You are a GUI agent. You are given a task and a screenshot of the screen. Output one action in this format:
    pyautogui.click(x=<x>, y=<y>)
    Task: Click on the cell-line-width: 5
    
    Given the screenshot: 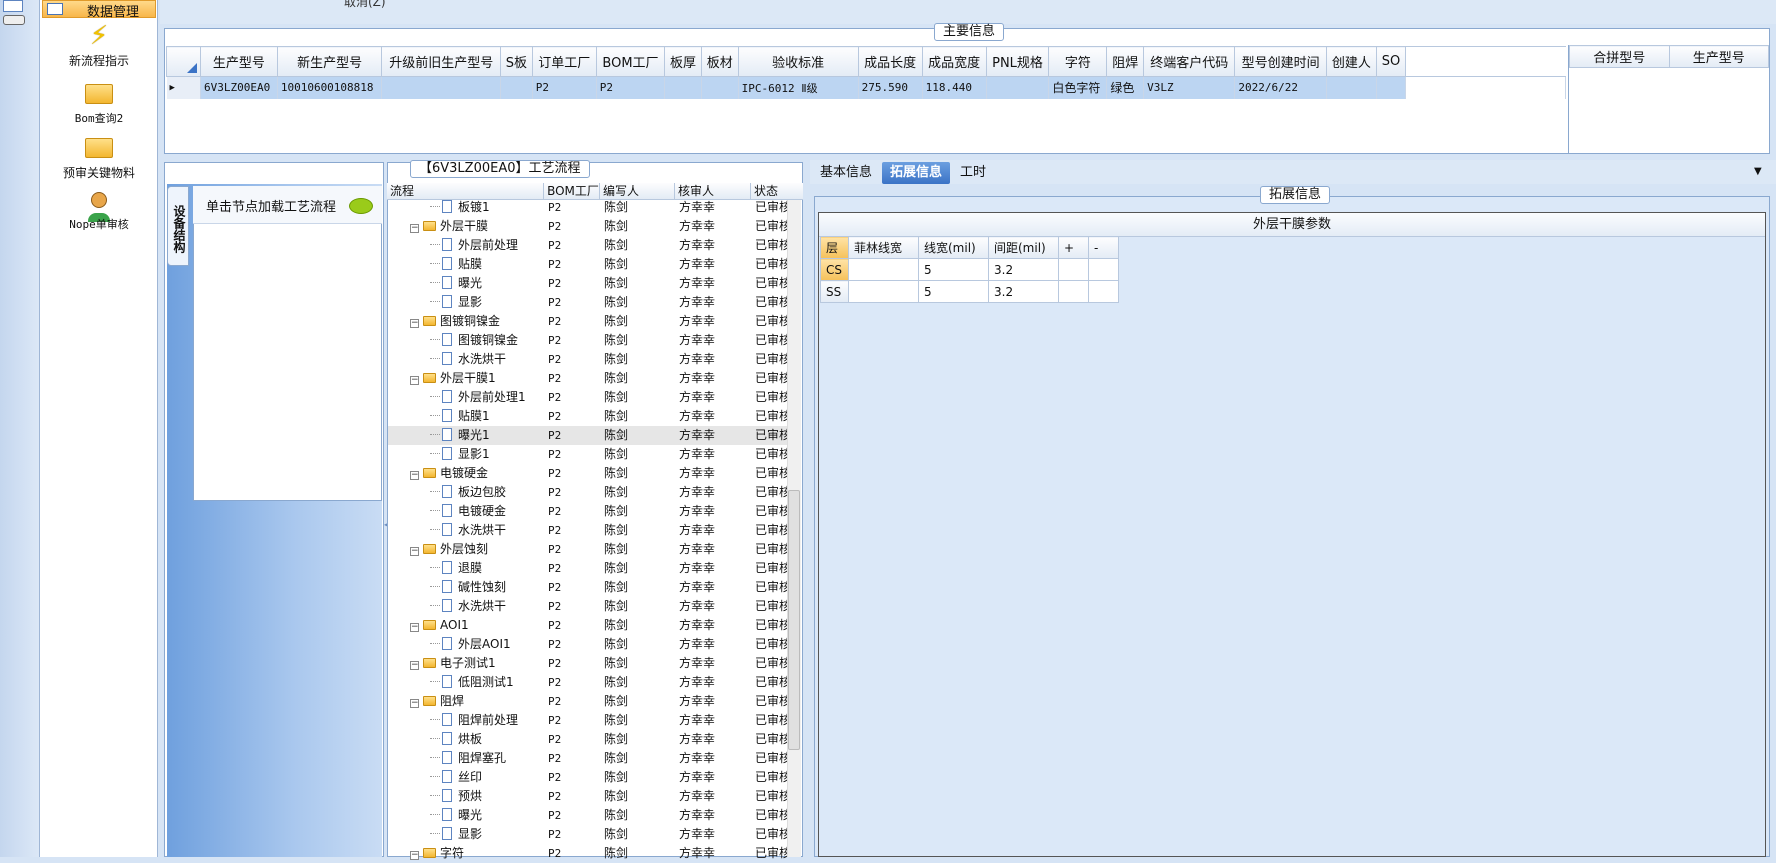 What is the action you would take?
    pyautogui.click(x=953, y=291)
    